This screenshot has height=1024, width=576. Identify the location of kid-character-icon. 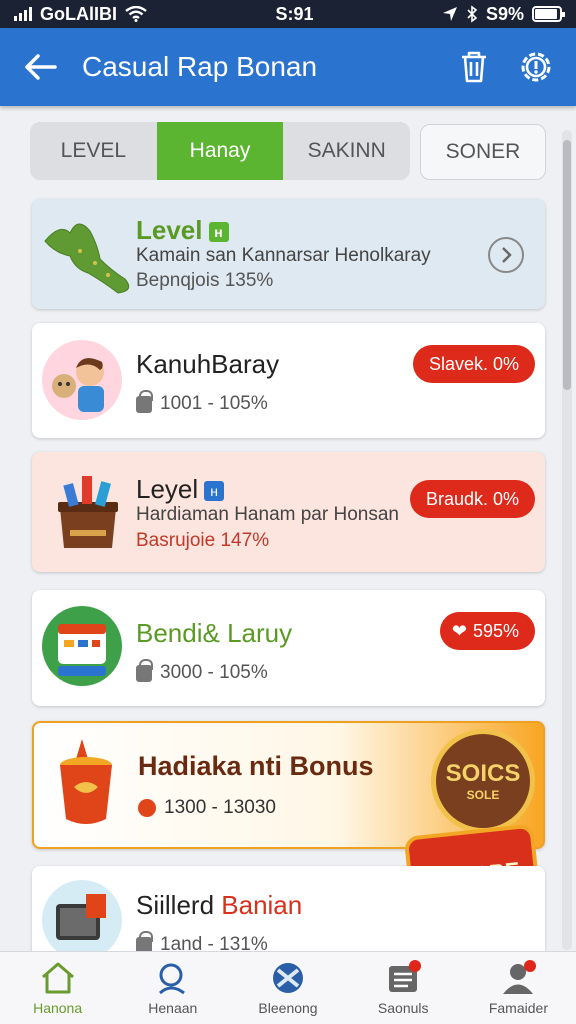
(78, 385).